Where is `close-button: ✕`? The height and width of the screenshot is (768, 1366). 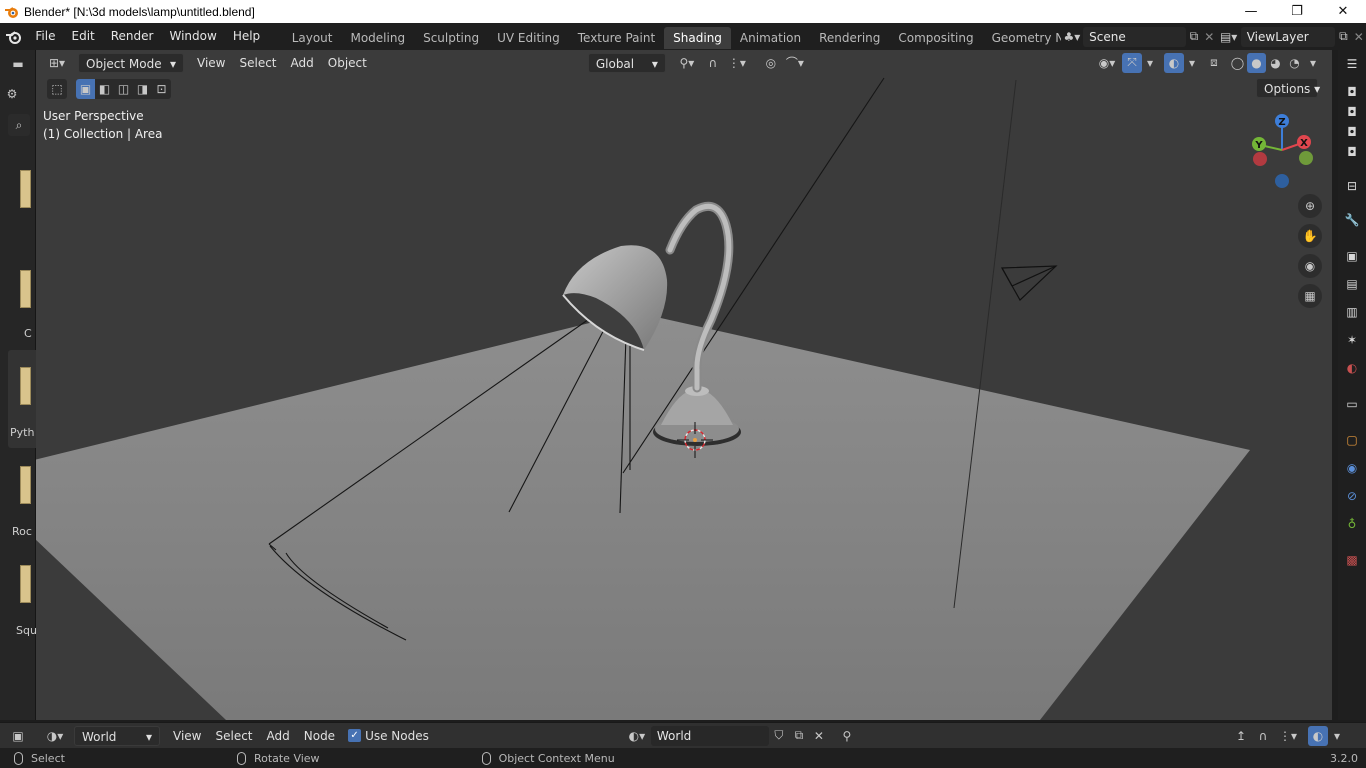 close-button: ✕ is located at coordinates (1343, 11).